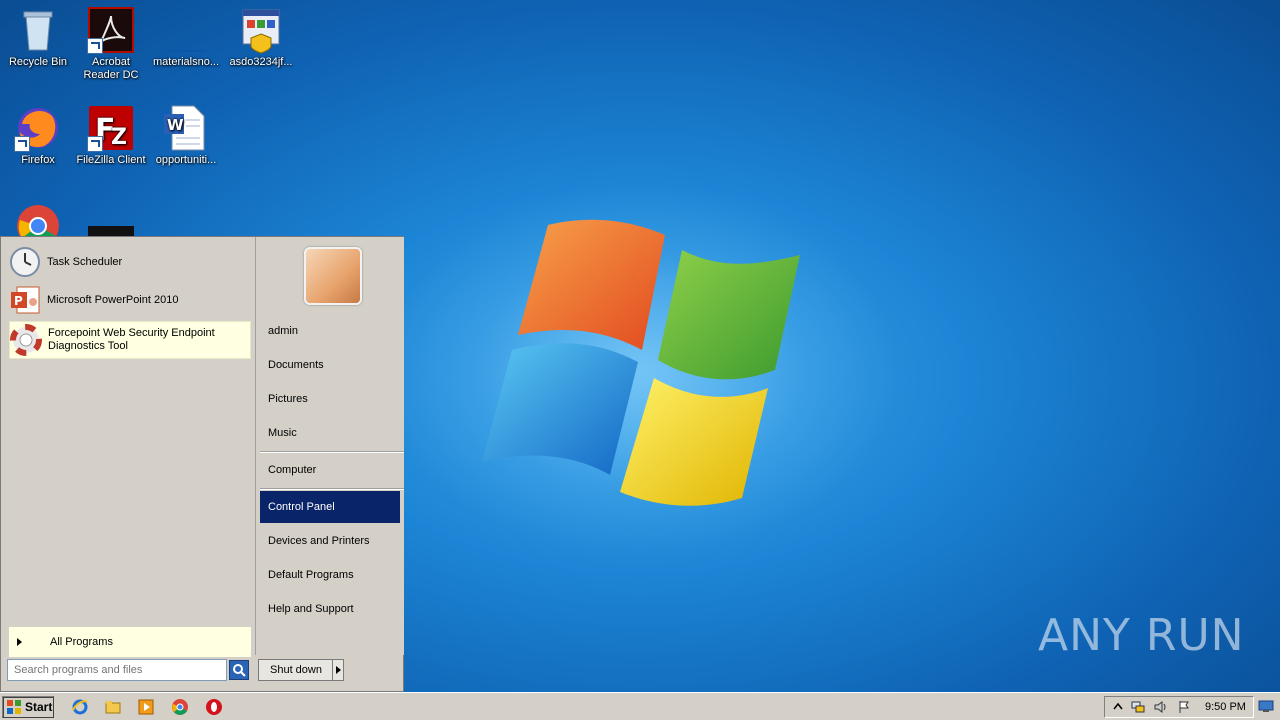 This screenshot has width=1280, height=720. I want to click on shutdown-options-button, so click(338, 670).